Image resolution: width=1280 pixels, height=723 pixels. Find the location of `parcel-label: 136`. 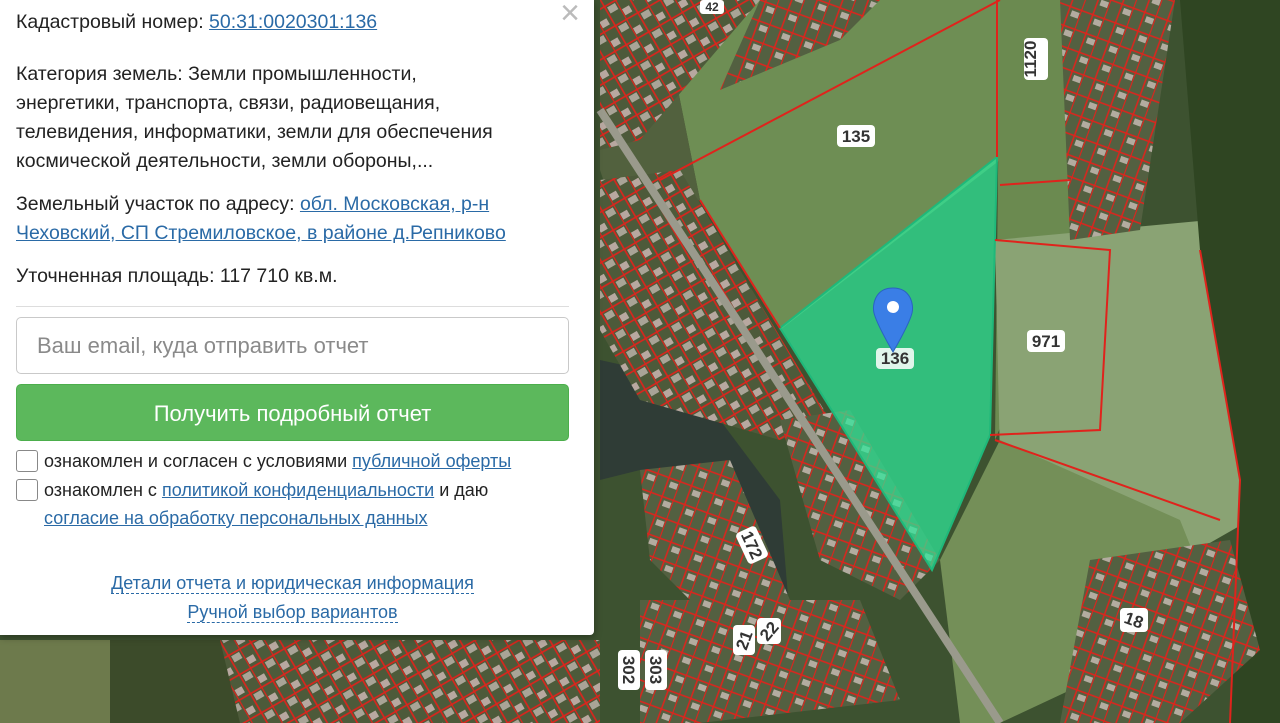

parcel-label: 136 is located at coordinates (895, 358).